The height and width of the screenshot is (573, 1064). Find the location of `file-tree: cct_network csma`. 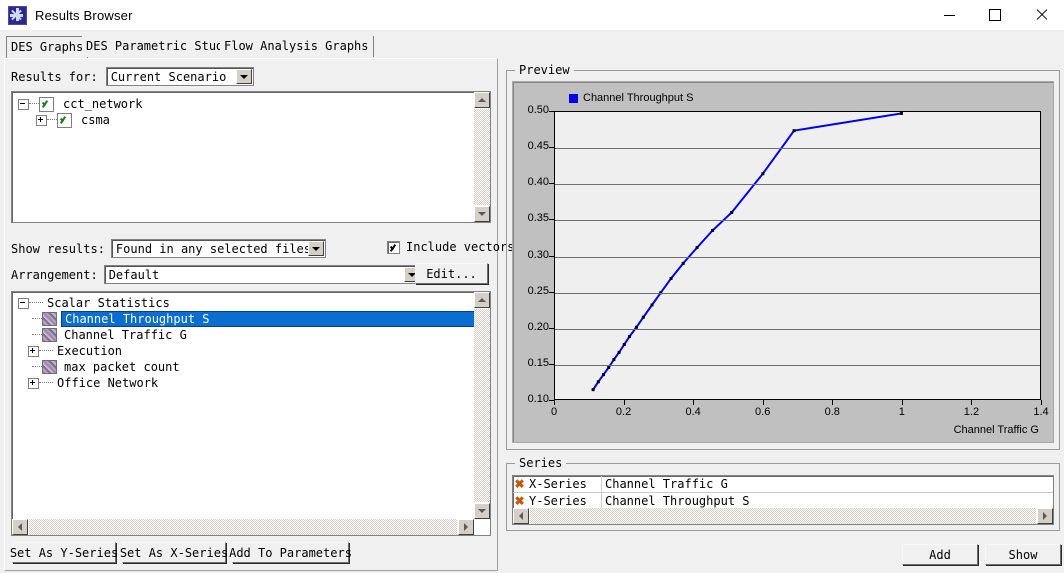

file-tree: cct_network csma is located at coordinates (251, 157).